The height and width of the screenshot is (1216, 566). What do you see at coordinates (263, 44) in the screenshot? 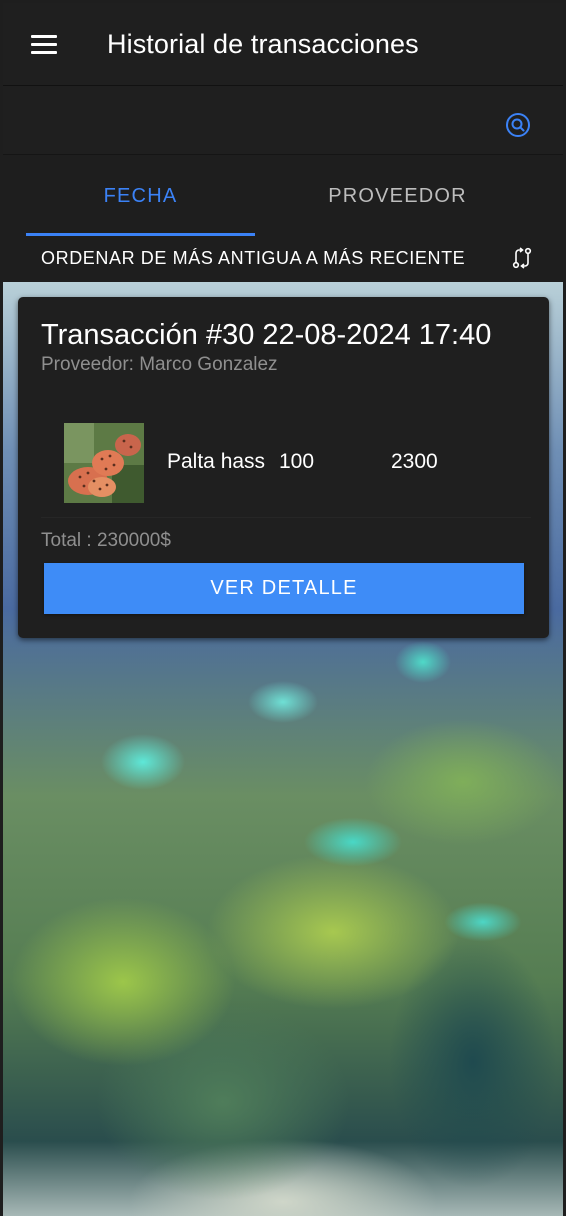
I see `page-title: Historial de transacciones` at bounding box center [263, 44].